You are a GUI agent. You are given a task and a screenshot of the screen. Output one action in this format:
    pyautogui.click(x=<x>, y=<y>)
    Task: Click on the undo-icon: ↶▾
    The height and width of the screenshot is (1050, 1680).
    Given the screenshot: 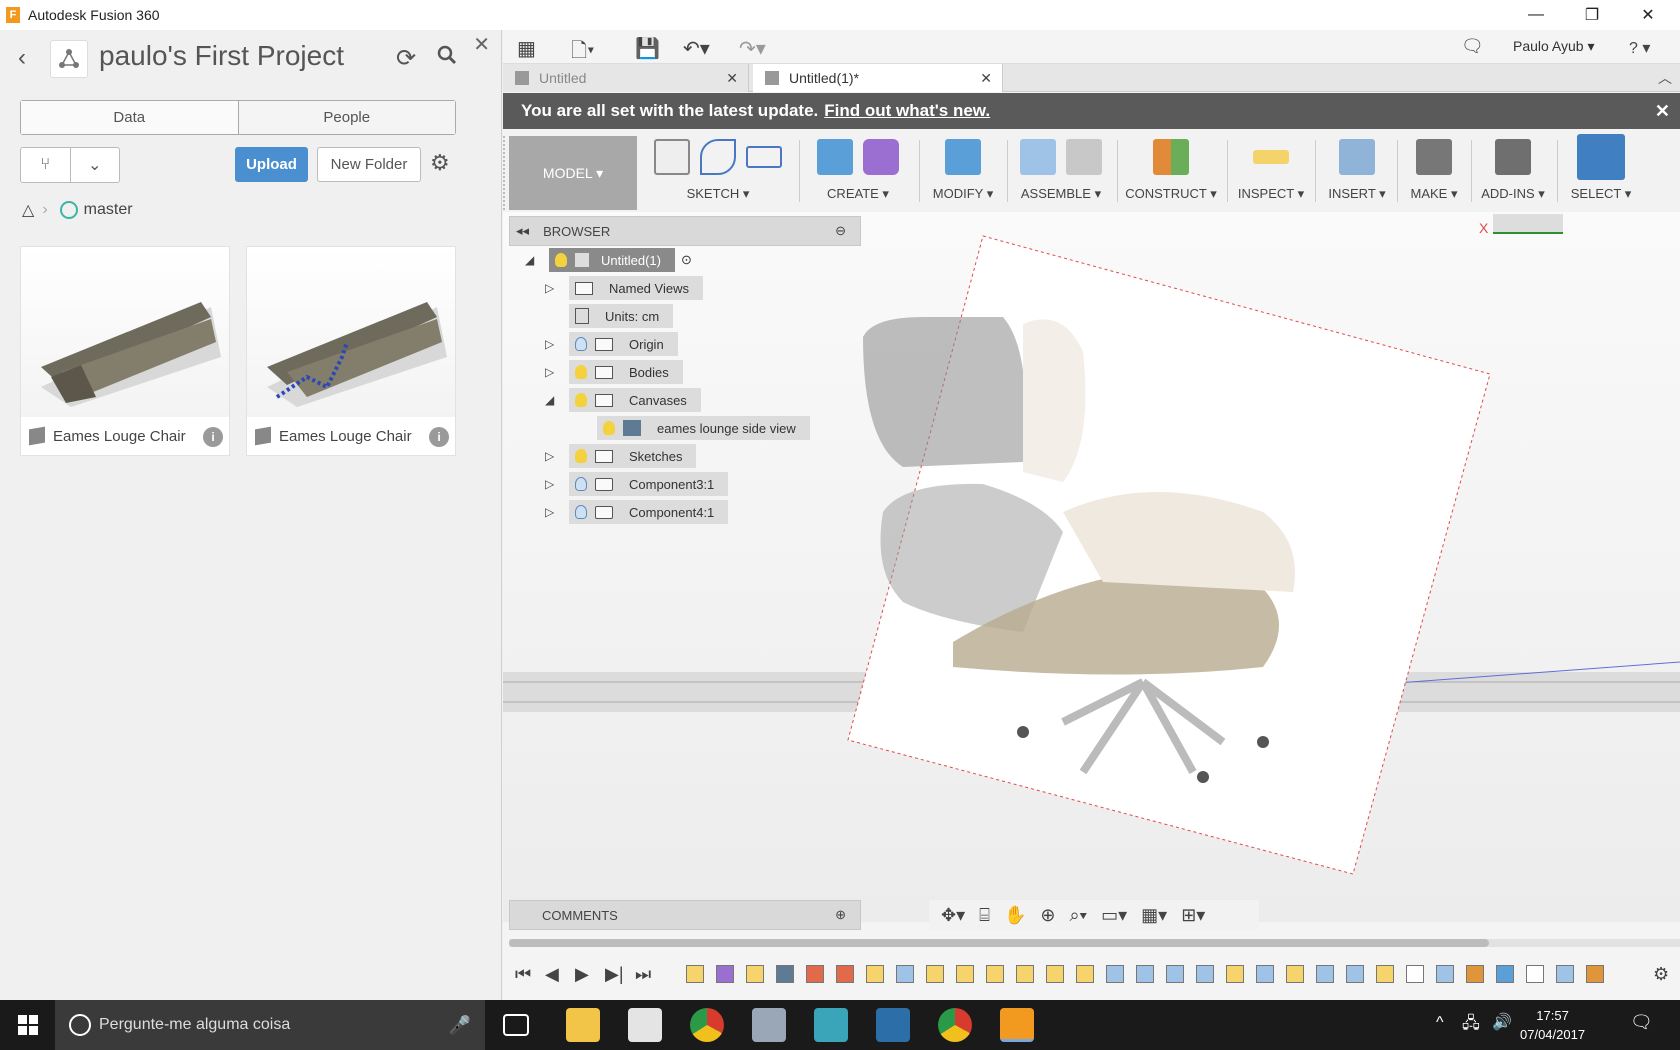 What is the action you would take?
    pyautogui.click(x=696, y=48)
    